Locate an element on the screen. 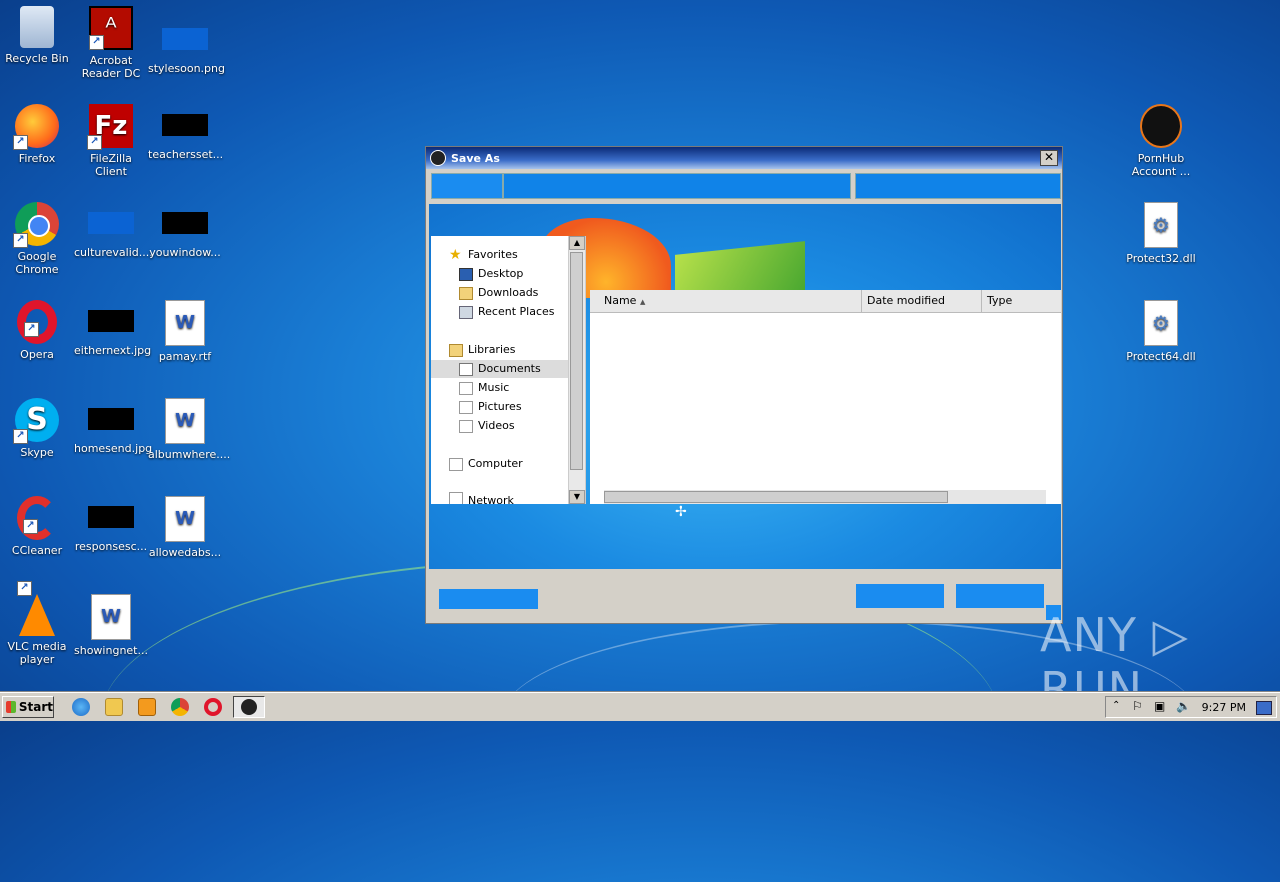 This screenshot has height=882, width=1280. scroll-thumb is located at coordinates (576, 361).